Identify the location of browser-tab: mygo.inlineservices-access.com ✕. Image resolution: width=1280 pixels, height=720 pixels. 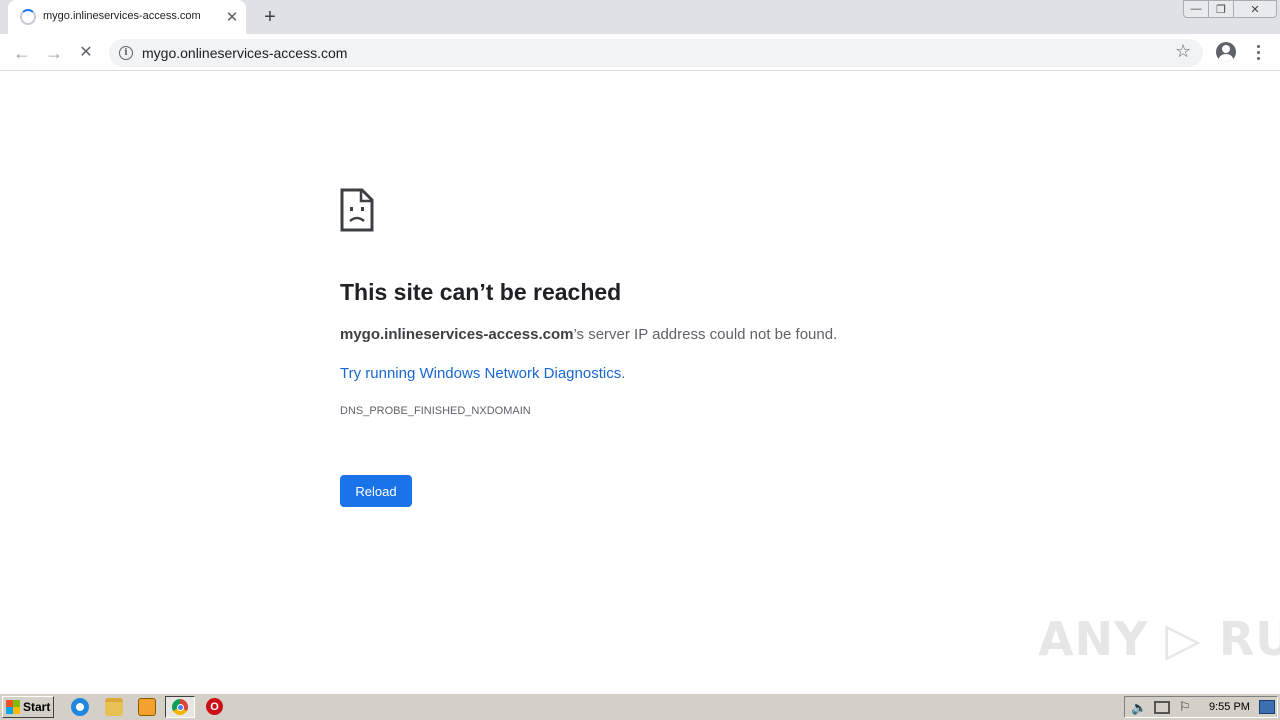
(127, 17).